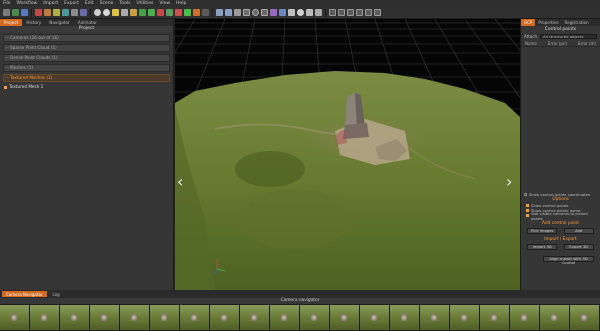  Describe the element at coordinates (86, 78) in the screenshot. I see `project-item-textured: Textured Meshes (1)` at that location.